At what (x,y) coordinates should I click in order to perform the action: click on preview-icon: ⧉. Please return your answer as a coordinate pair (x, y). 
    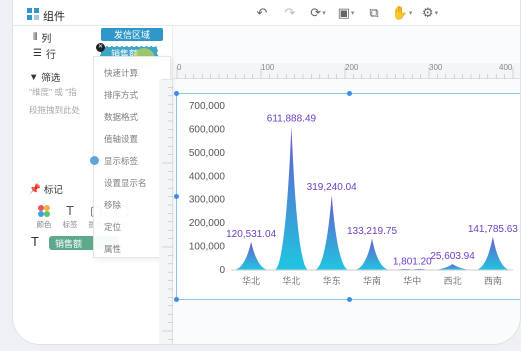
    Looking at the image, I should click on (374, 13).